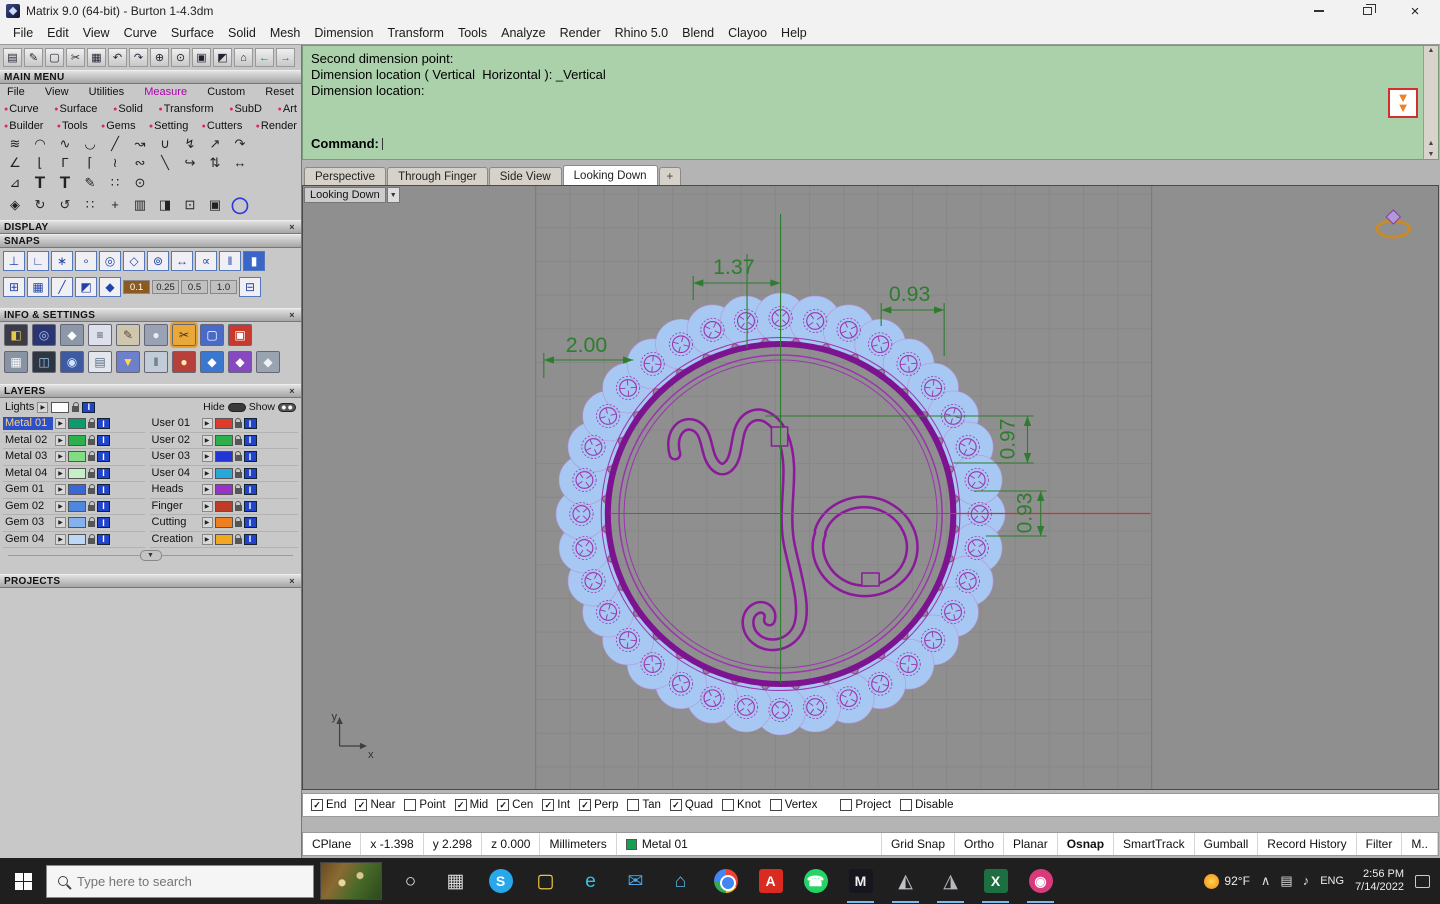  Describe the element at coordinates (186, 109) in the screenshot. I see `main-menu-item-transform: Transform` at that location.